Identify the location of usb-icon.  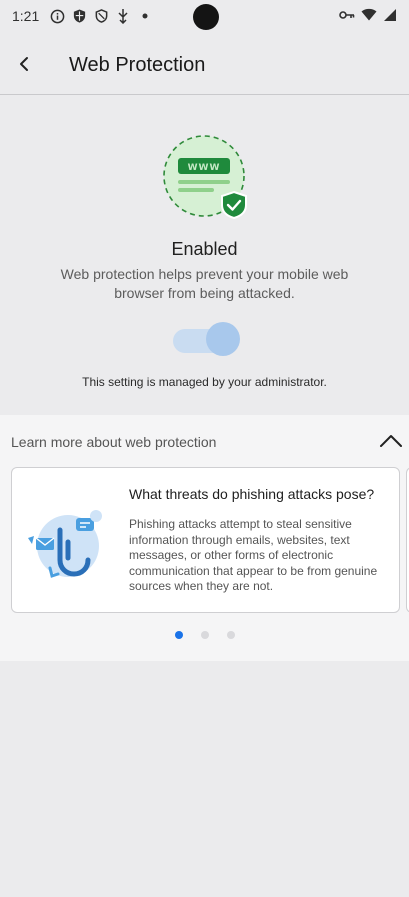
(123, 16).